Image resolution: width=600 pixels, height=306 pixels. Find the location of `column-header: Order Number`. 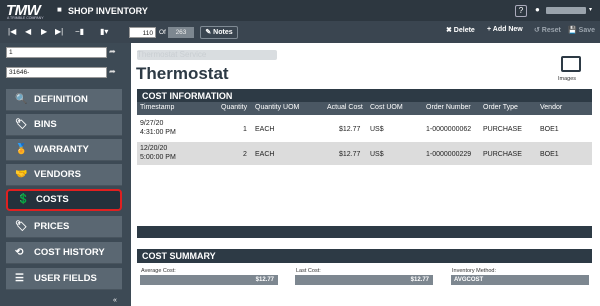

column-header: Order Number is located at coordinates (448, 107).